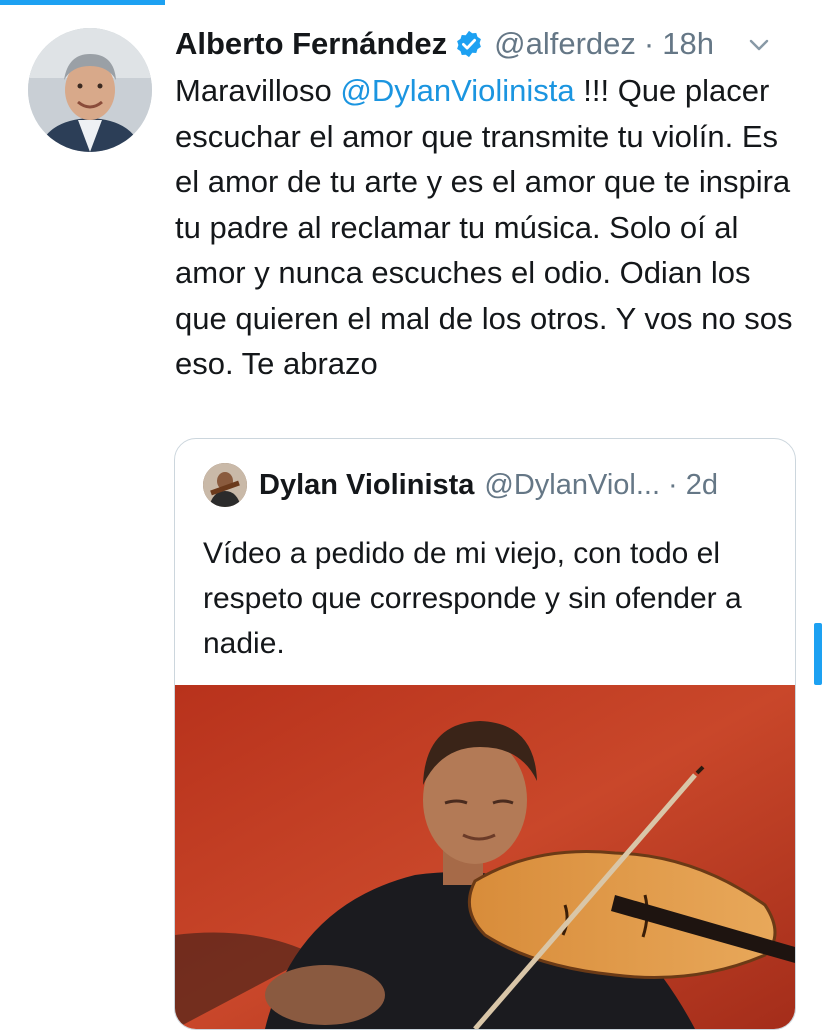 Image resolution: width=822 pixels, height=1030 pixels. I want to click on quoted-tweet-header: Dylan Violinista @DylanViol... · 2d, so click(489, 485).